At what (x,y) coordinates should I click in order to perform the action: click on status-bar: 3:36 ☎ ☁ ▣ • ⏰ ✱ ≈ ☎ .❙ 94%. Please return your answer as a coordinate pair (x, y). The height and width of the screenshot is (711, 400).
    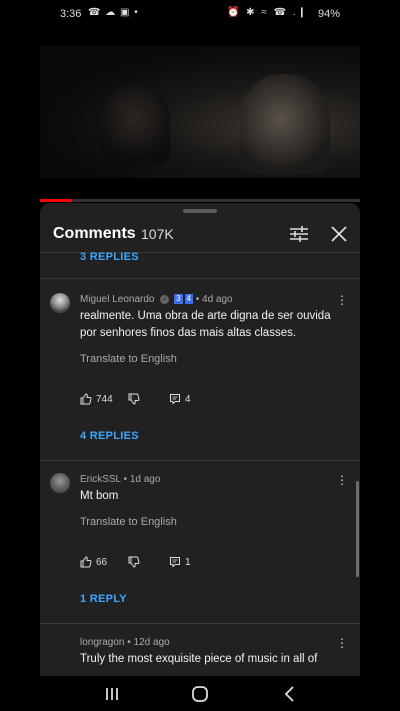
    Looking at the image, I should click on (200, 14).